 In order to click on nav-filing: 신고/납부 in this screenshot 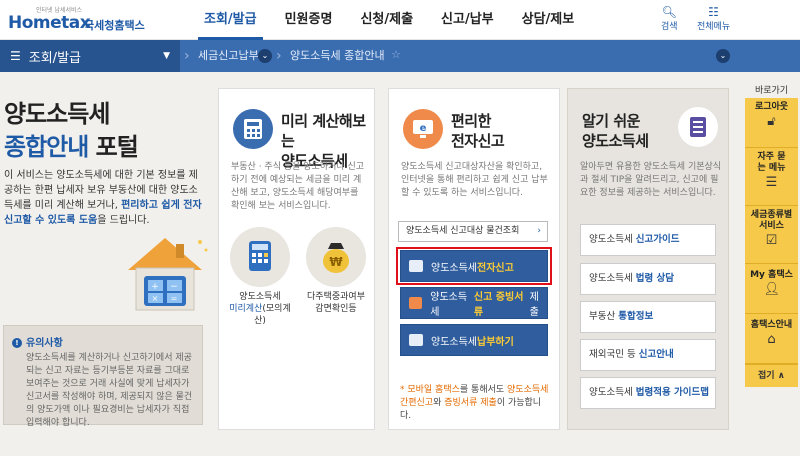, I will do `click(467, 20)`.